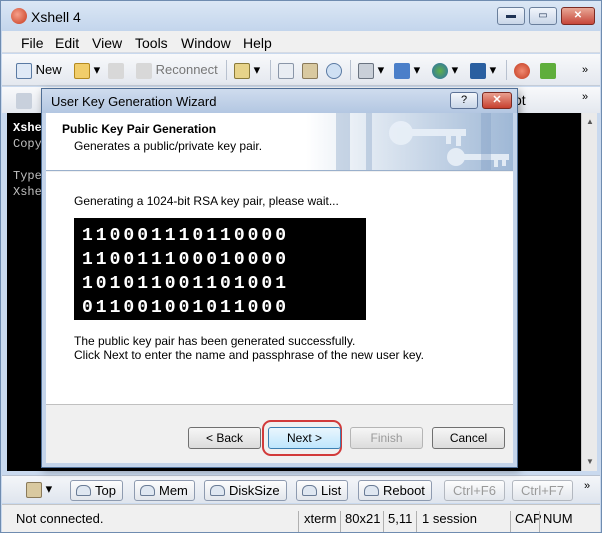 This screenshot has width=602, height=533. Describe the element at coordinates (48, 69) in the screenshot. I see `new-button-label: New` at that location.